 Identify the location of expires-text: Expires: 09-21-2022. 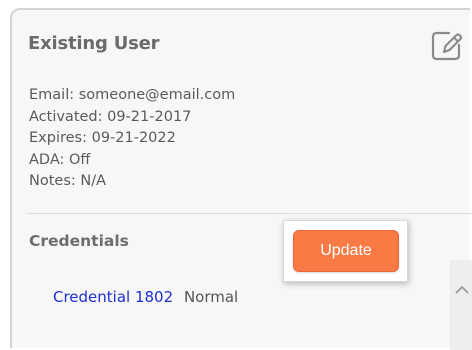
(102, 138).